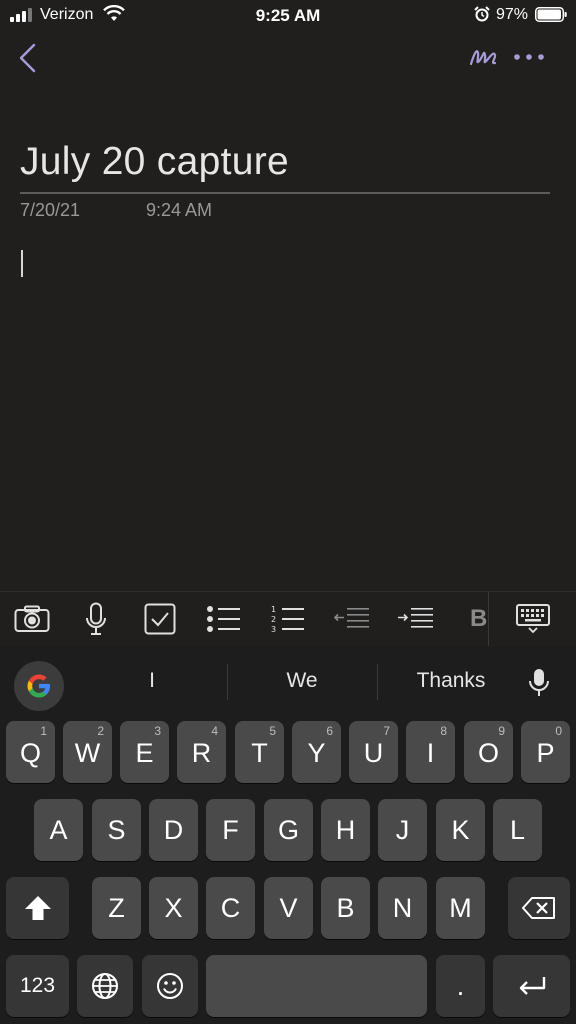 The width and height of the screenshot is (576, 1024). Describe the element at coordinates (100, 731) in the screenshot. I see `key-number: 2` at that location.